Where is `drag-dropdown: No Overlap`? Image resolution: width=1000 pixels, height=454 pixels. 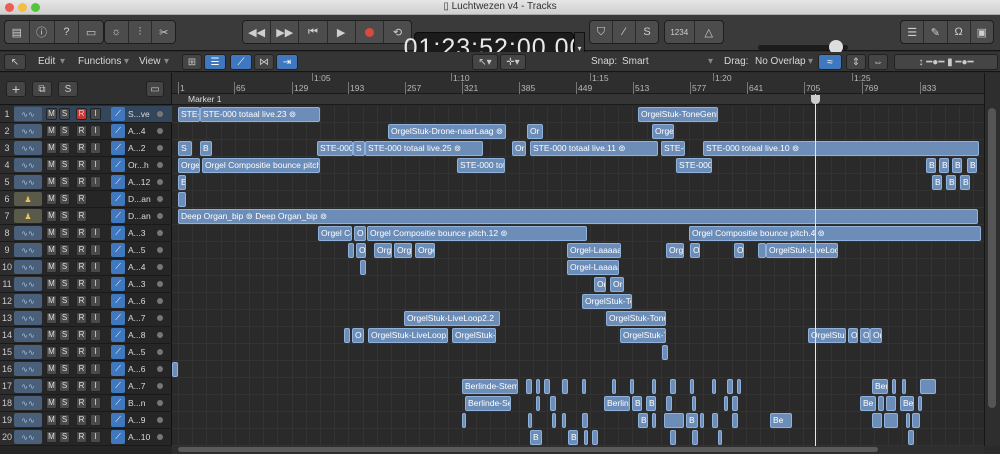
drag-dropdown: No Overlap is located at coordinates (780, 62).